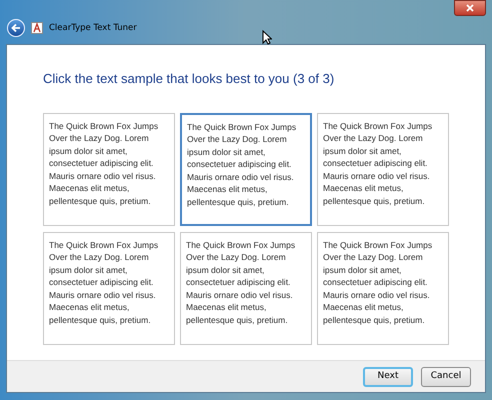  I want to click on close-button, so click(470, 8).